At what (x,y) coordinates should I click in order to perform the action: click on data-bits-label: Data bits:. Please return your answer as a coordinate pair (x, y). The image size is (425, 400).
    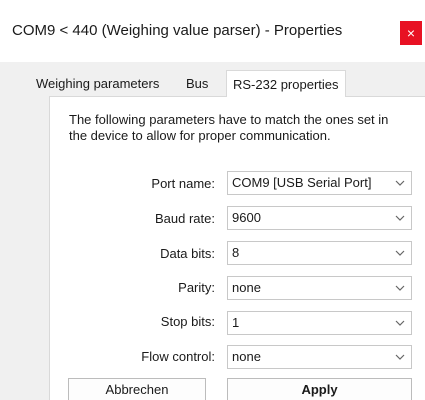
    Looking at the image, I should click on (187, 253).